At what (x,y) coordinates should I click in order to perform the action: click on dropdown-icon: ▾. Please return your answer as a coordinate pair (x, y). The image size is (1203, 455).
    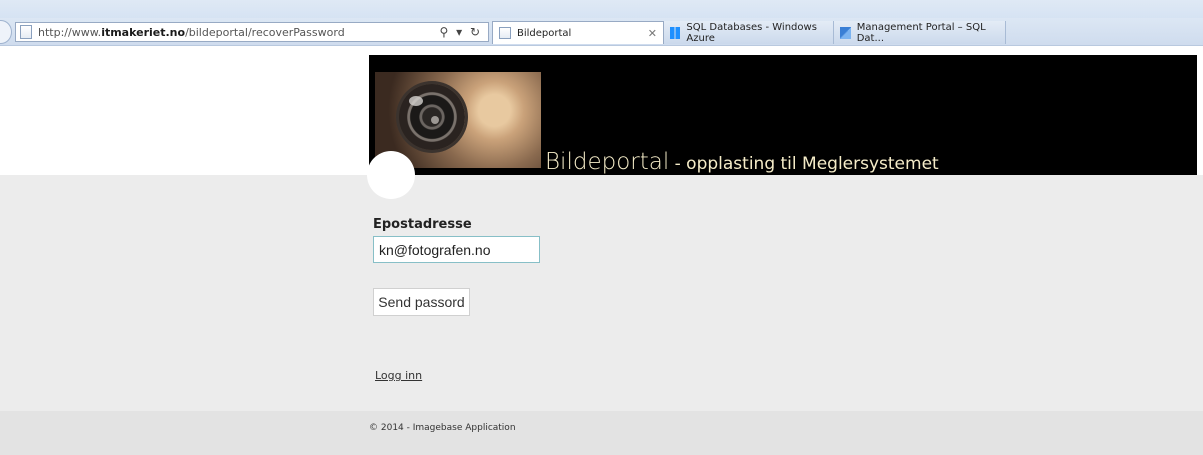
    Looking at the image, I should click on (460, 32).